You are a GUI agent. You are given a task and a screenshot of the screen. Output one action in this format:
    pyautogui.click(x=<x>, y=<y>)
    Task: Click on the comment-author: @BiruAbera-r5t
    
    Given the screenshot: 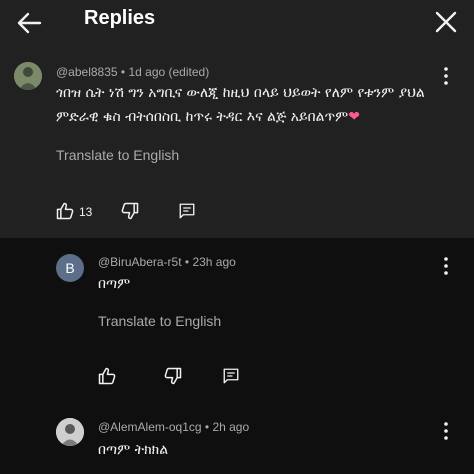 What is the action you would take?
    pyautogui.click(x=140, y=262)
    